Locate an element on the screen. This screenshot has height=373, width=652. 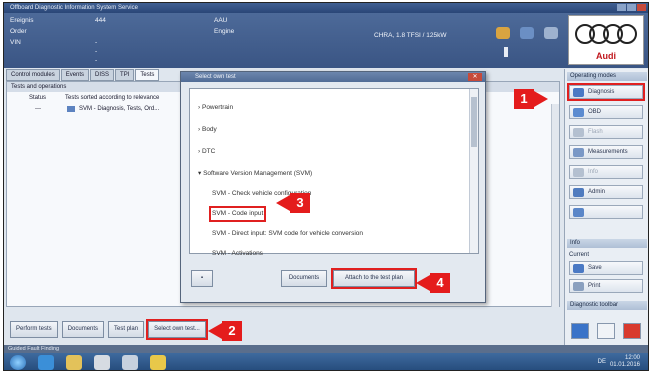
network-icon is located at coordinates (527, 33).